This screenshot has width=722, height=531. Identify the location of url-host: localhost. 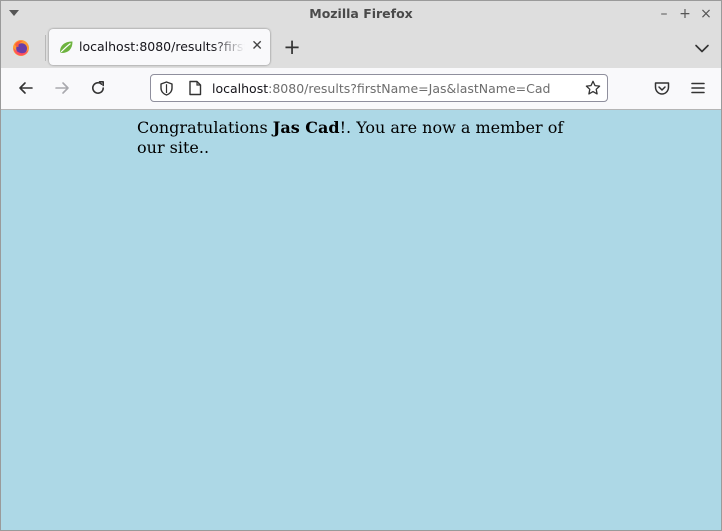
(240, 88).